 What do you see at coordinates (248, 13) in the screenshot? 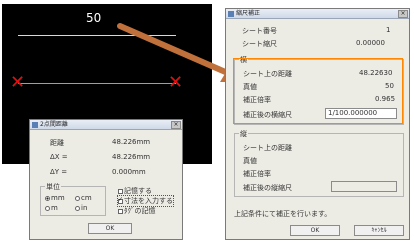
I see `correction-dialog-title: 縮尺補正` at bounding box center [248, 13].